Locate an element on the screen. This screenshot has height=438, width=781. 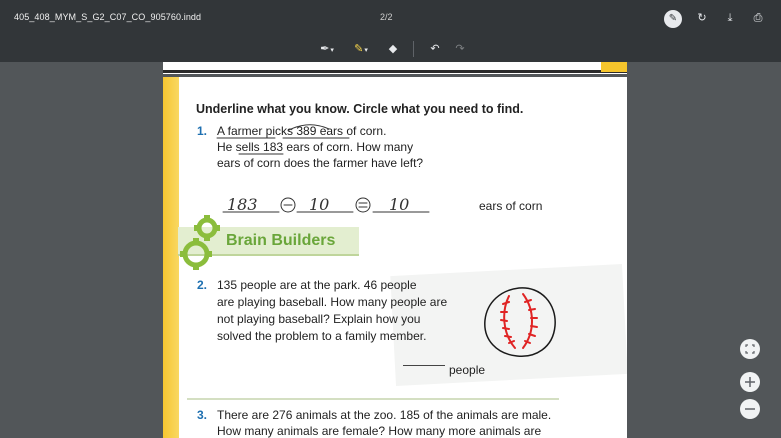
file-name: 405_408_MYM_S_G2_C07_CO_905760.indd is located at coordinates (108, 17).